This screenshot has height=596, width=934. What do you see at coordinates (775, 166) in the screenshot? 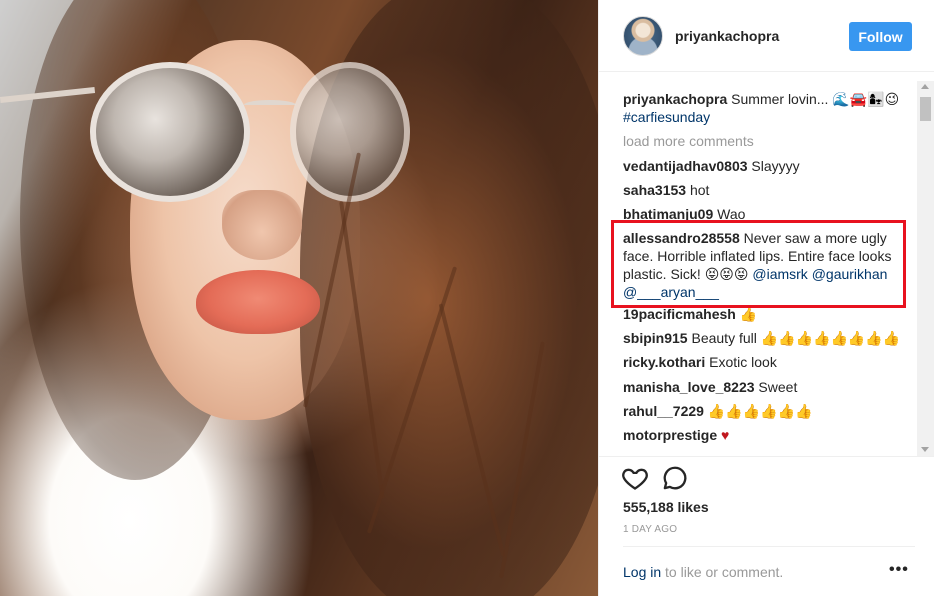
I see `comment-text: Slayyyy` at bounding box center [775, 166].